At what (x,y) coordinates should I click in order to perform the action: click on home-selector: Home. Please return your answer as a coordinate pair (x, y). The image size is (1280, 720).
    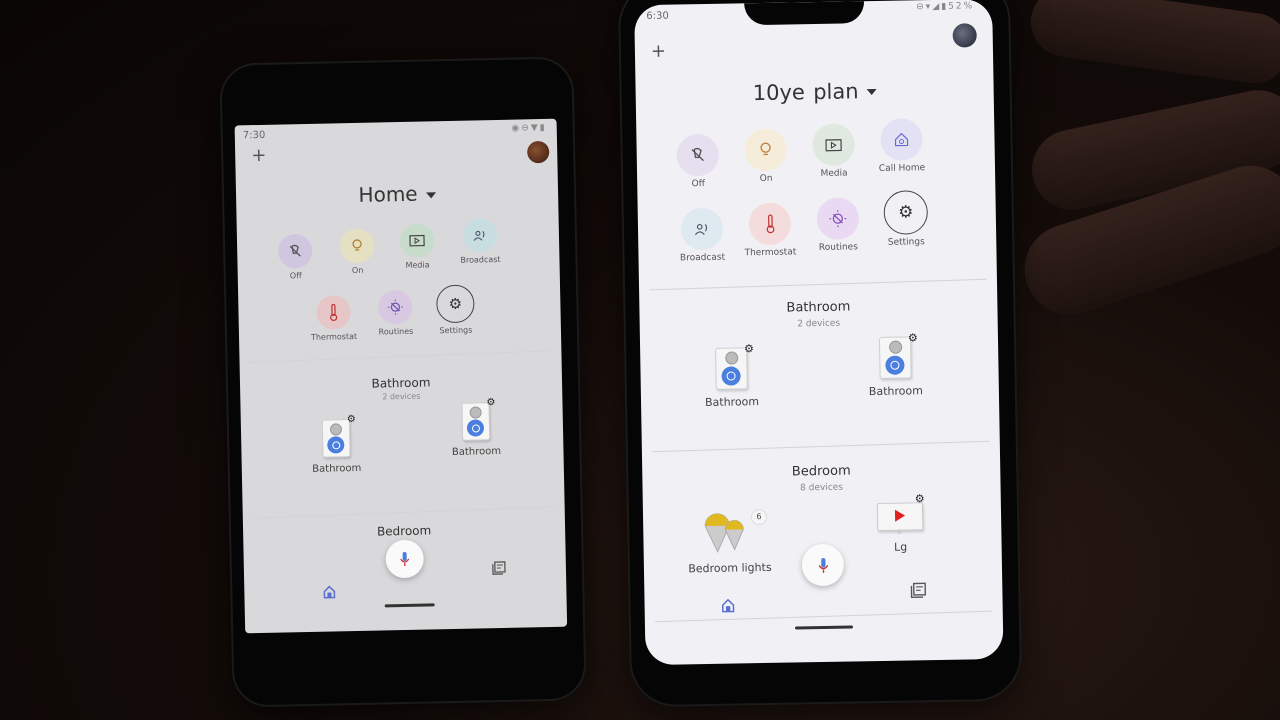
    Looking at the image, I should click on (397, 194).